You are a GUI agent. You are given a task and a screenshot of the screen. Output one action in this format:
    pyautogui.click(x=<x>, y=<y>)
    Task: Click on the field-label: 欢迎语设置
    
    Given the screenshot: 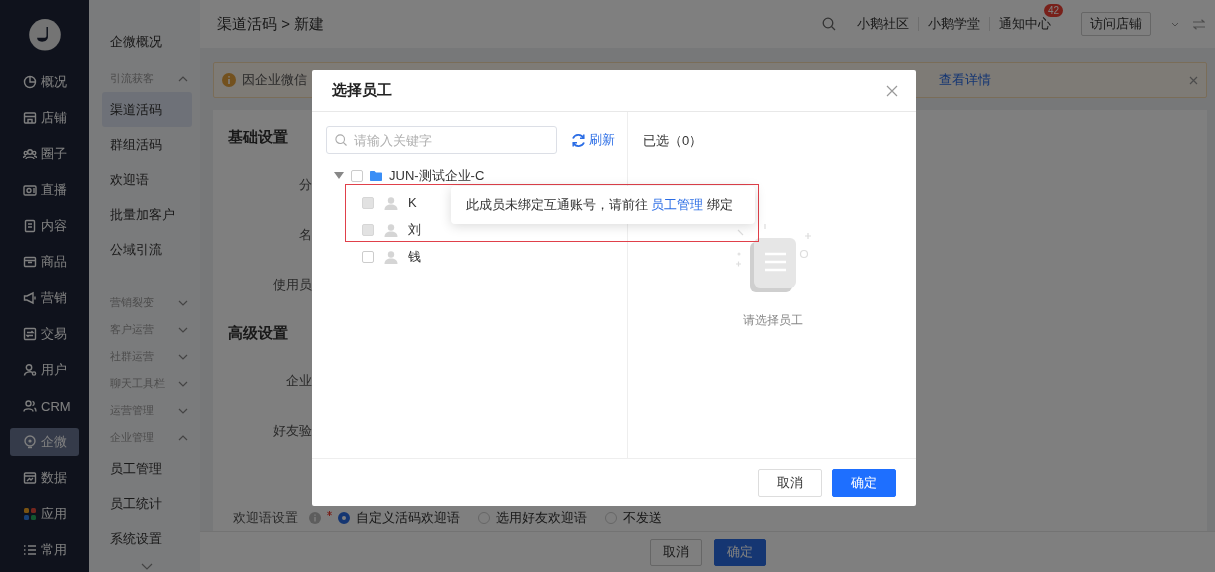 What is the action you would take?
    pyautogui.click(x=265, y=518)
    